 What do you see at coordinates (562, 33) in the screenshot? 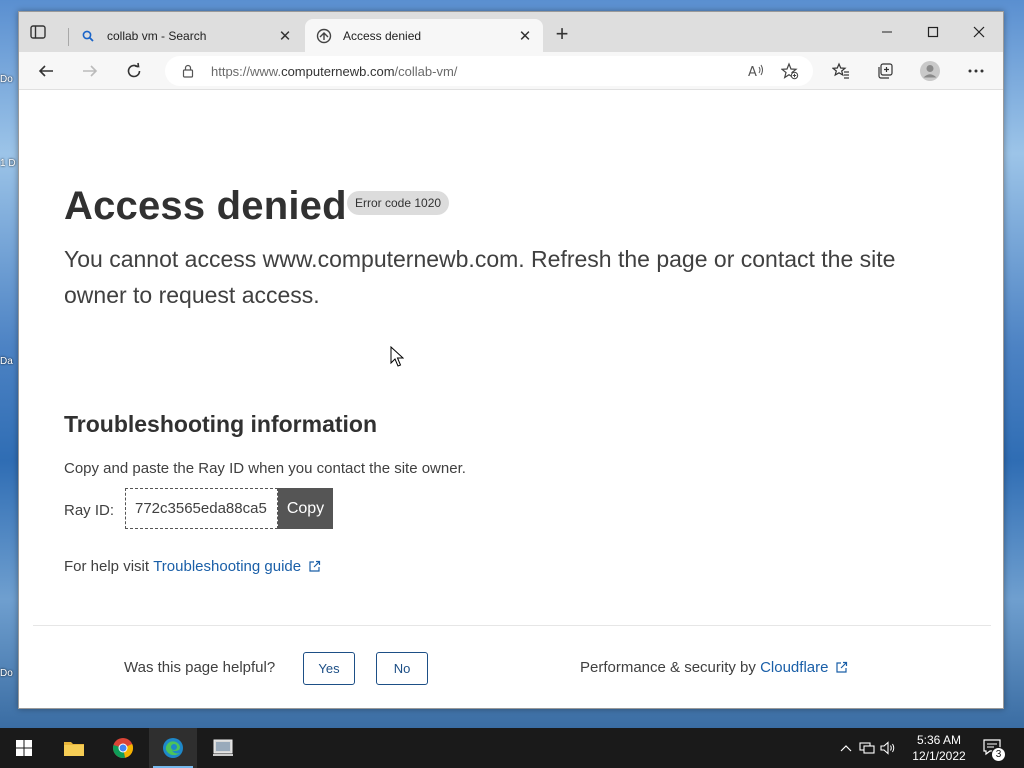
I see `new-tab-button: +` at bounding box center [562, 33].